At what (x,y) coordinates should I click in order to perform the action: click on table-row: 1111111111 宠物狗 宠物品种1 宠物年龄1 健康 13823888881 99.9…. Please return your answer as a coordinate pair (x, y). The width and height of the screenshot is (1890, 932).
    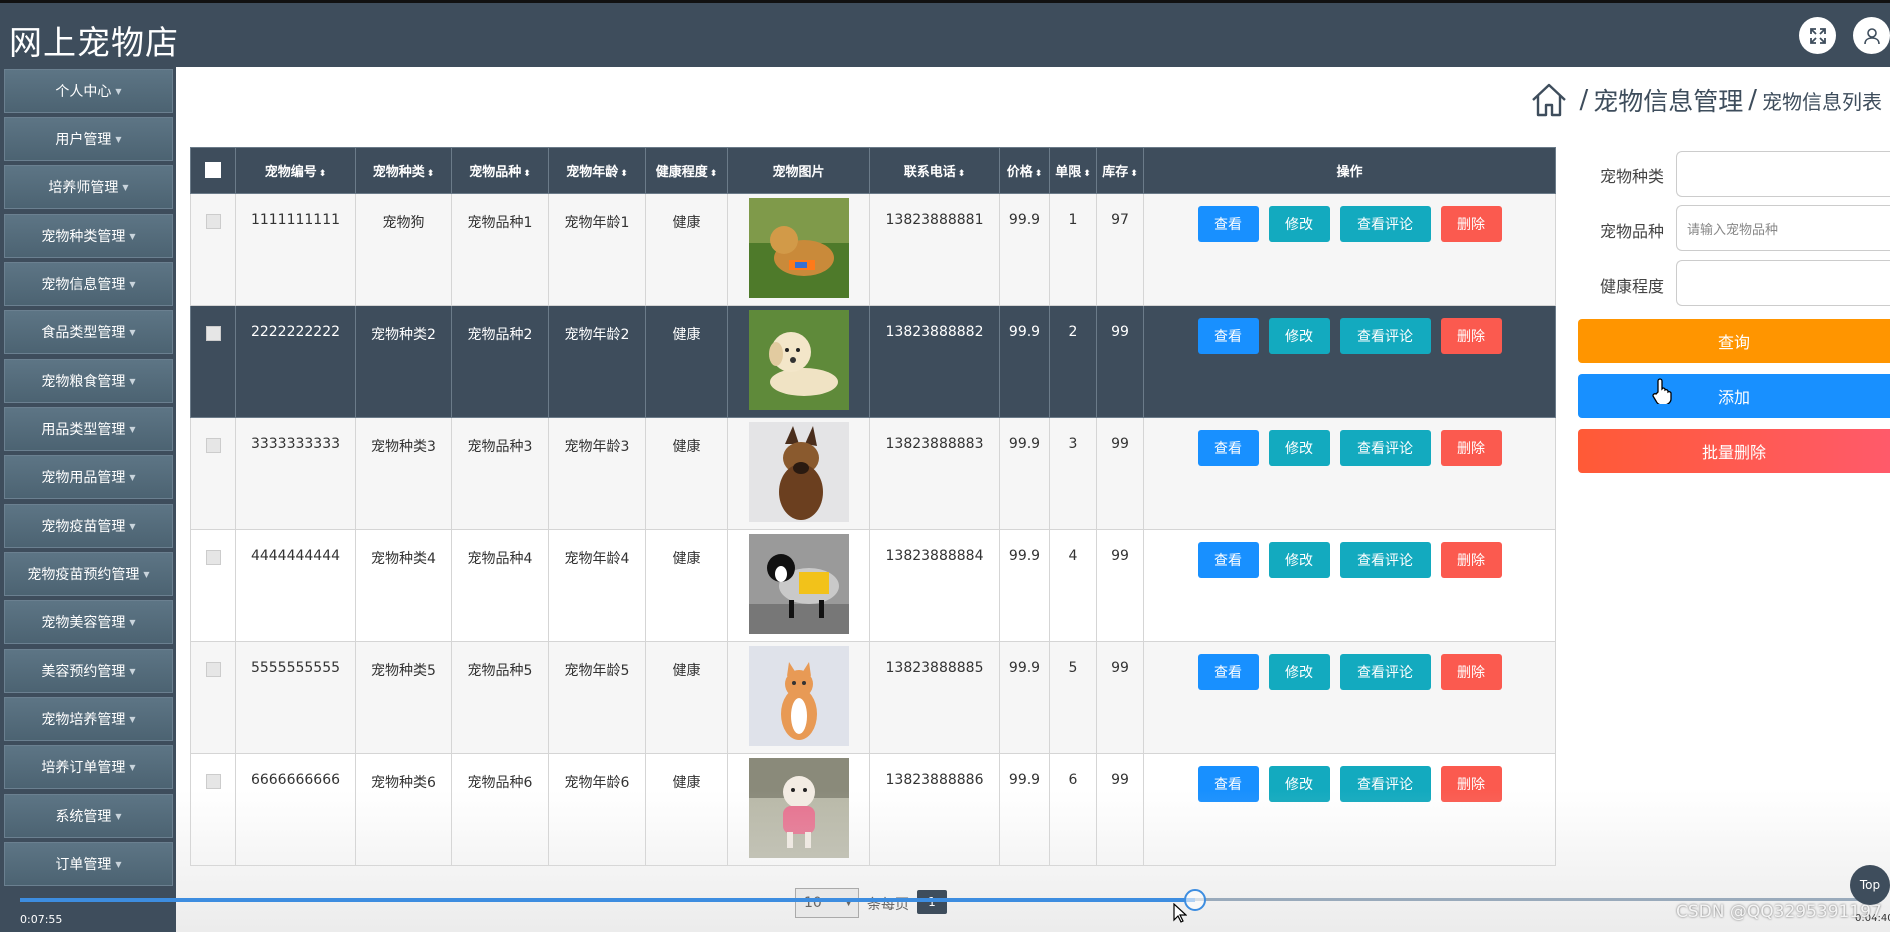
    Looking at the image, I should click on (873, 249).